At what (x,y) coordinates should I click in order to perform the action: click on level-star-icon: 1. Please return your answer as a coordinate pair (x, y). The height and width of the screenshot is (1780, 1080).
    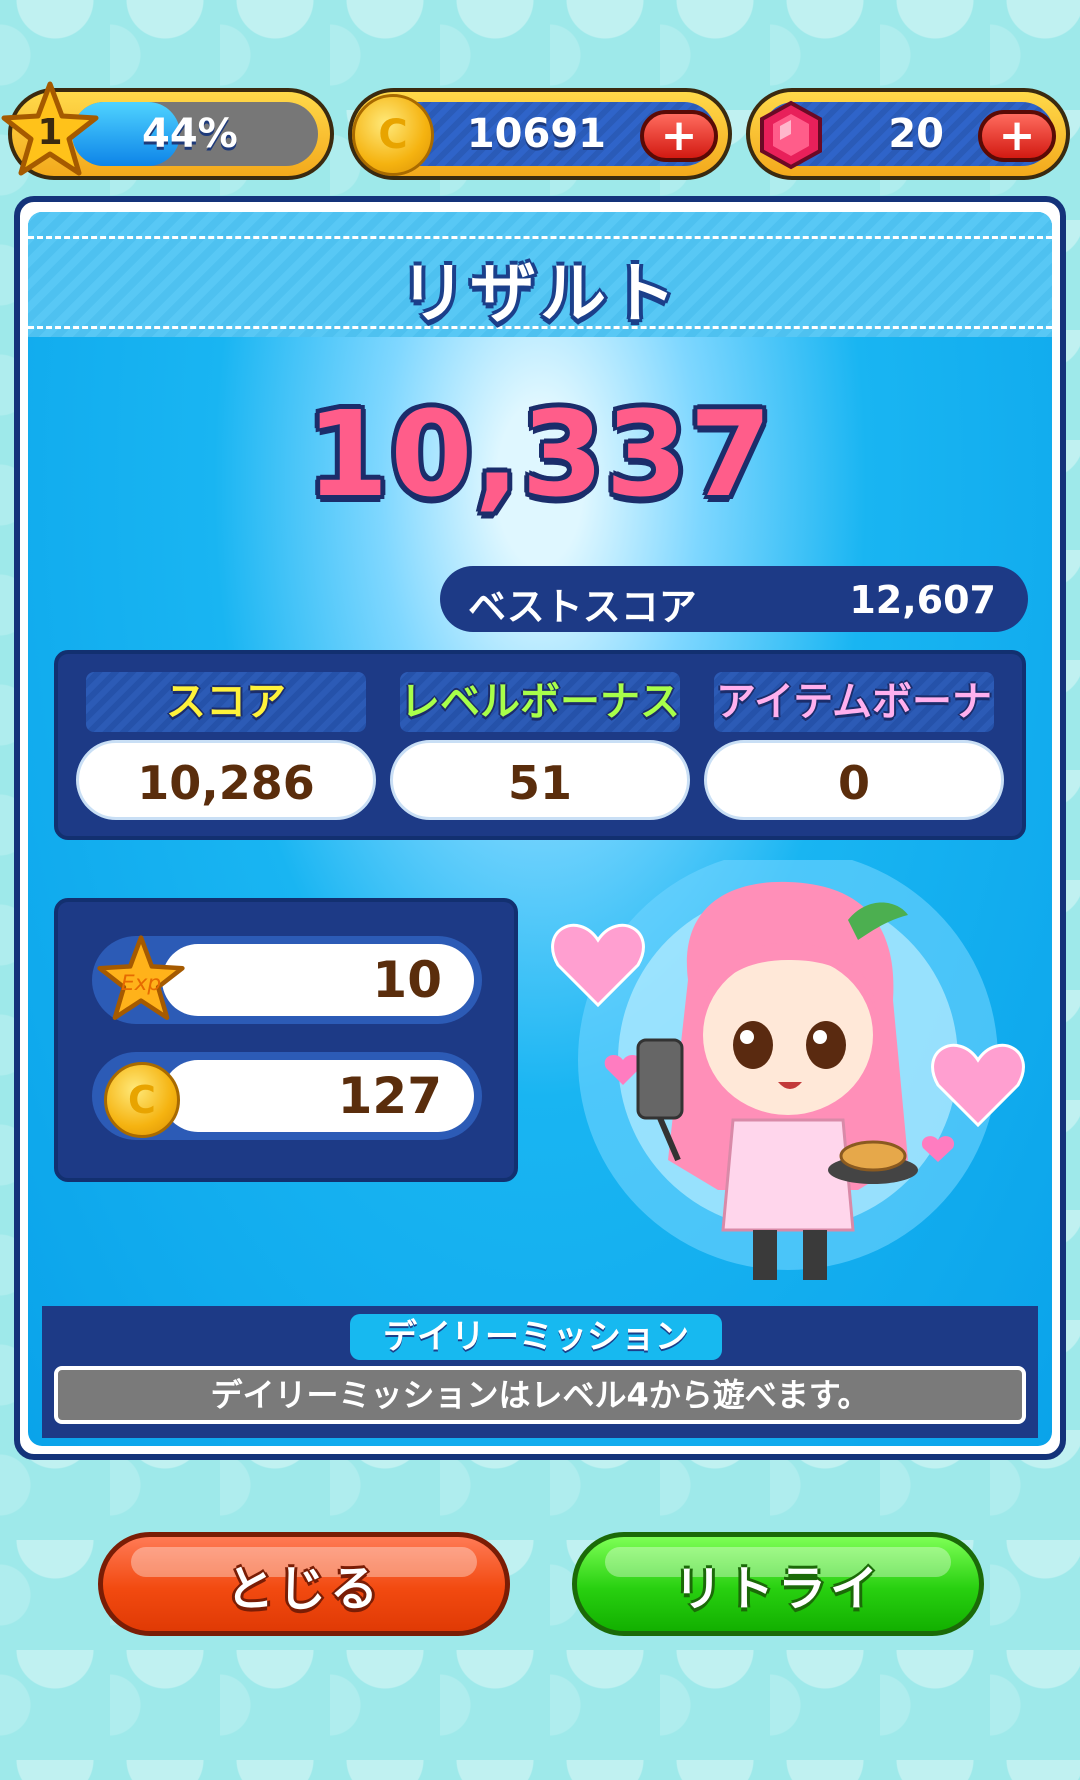
    Looking at the image, I should click on (50, 128).